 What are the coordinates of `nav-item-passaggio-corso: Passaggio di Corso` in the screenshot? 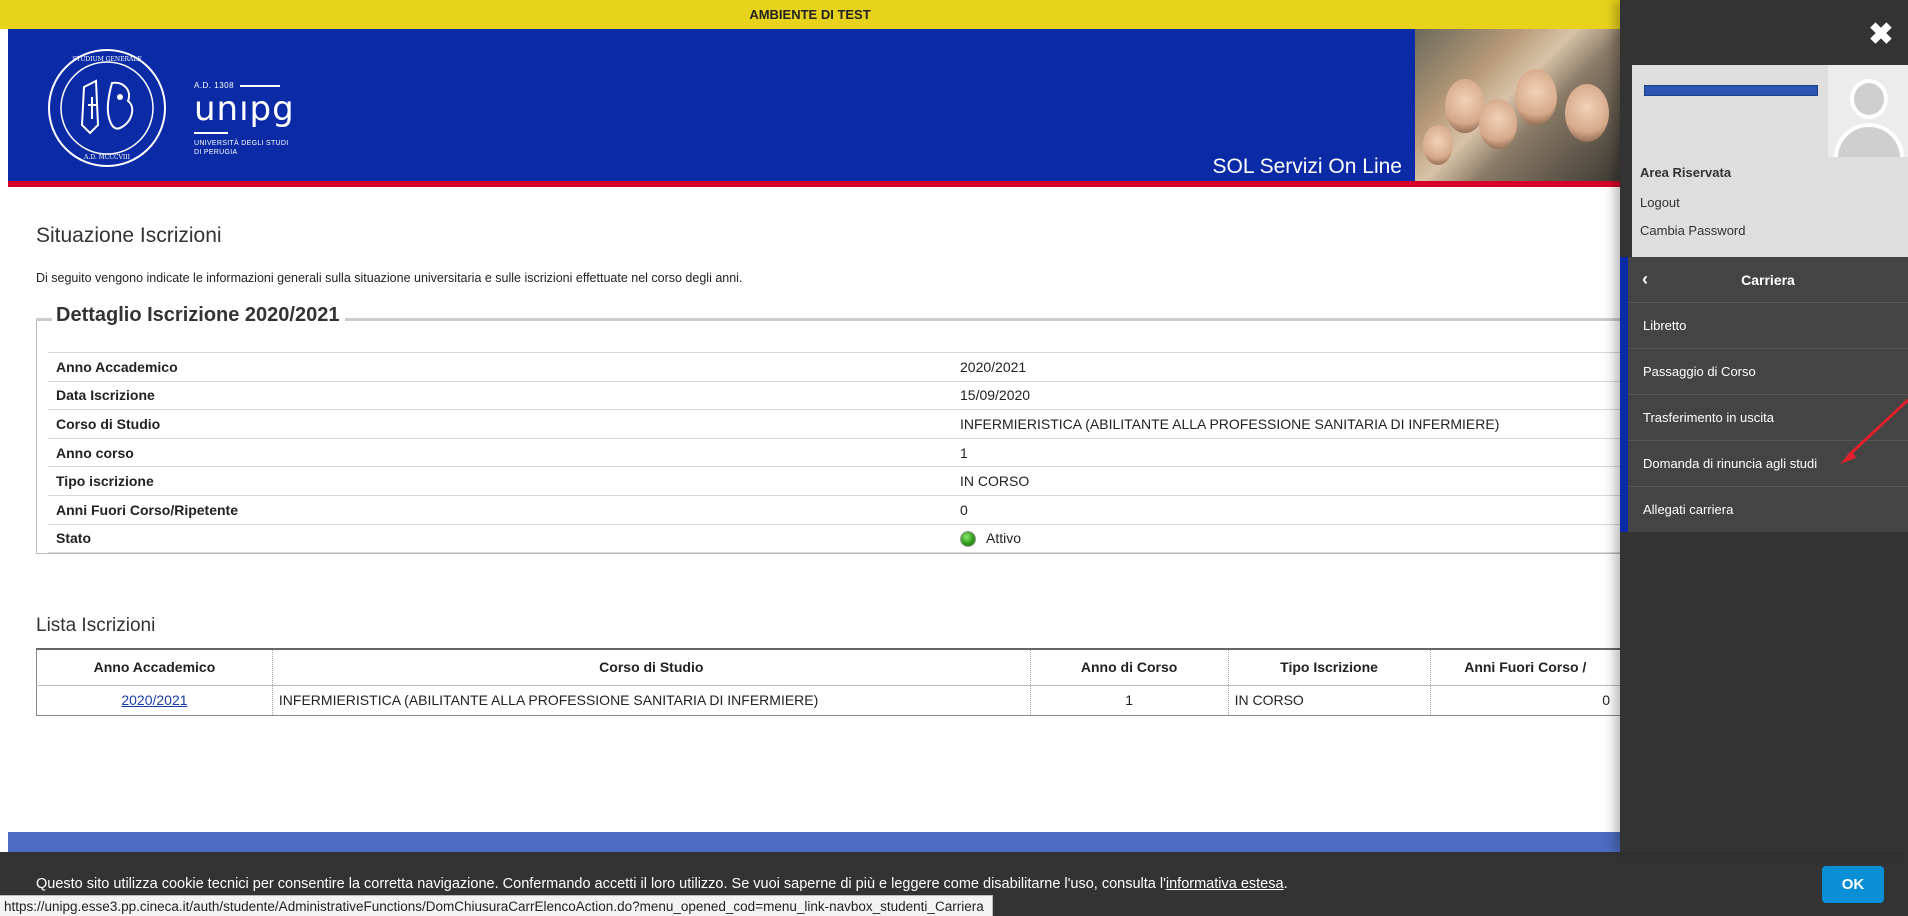 It's located at (1768, 372).